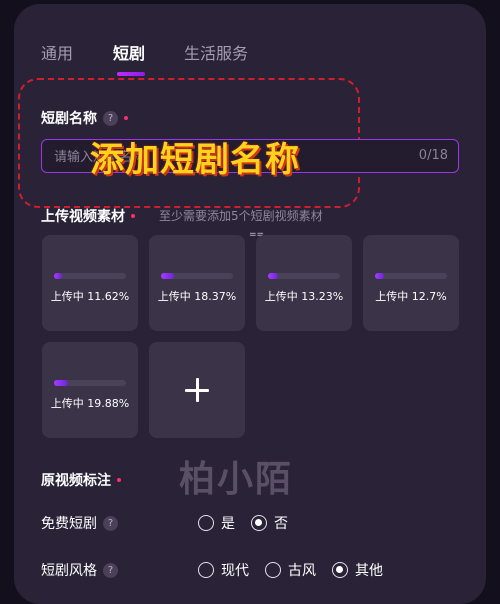  What do you see at coordinates (197, 283) in the screenshot?
I see `upload-tile: 上传中 18.37%` at bounding box center [197, 283].